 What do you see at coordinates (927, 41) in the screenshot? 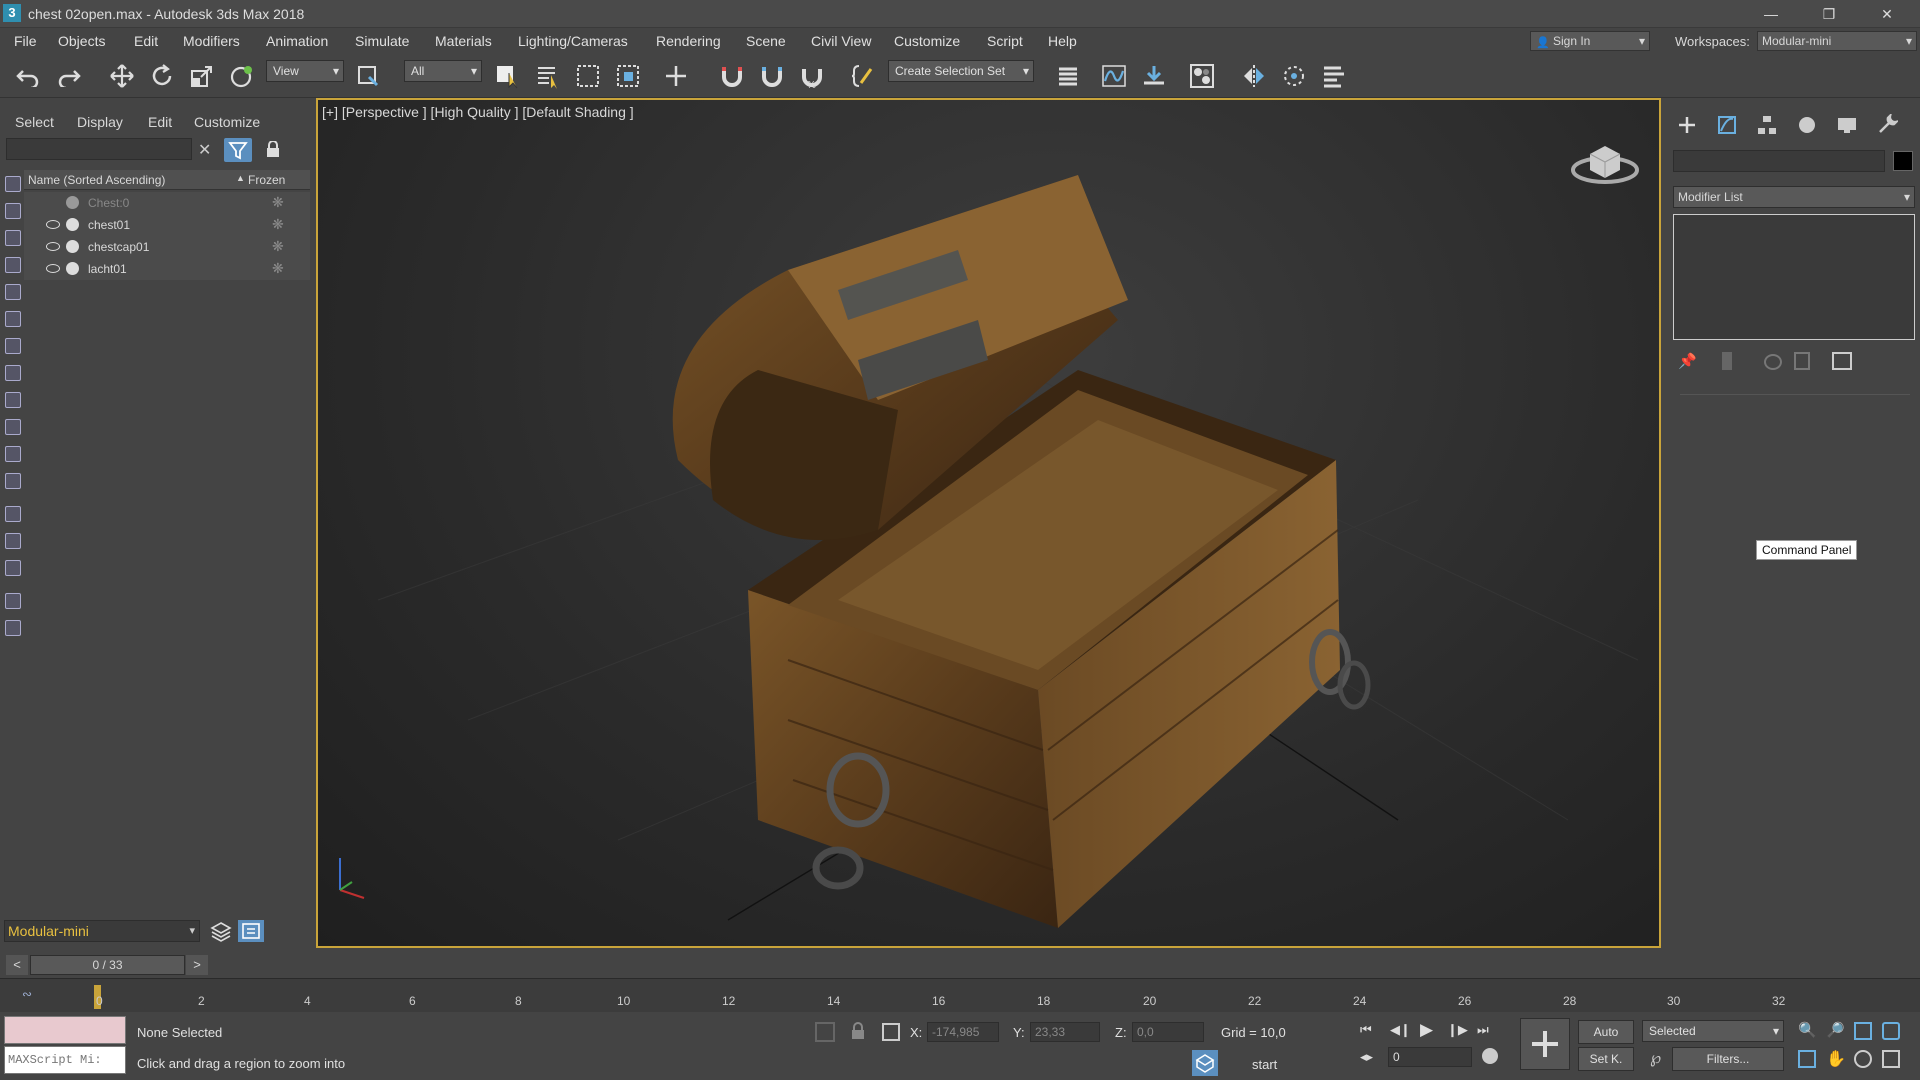
I see `menu-customize: Customize` at bounding box center [927, 41].